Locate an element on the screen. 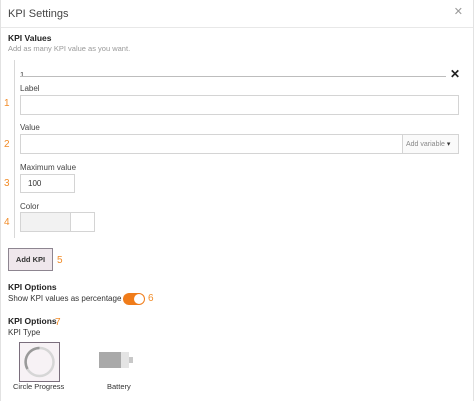  max-value-label: Maximum value is located at coordinates (48, 167).